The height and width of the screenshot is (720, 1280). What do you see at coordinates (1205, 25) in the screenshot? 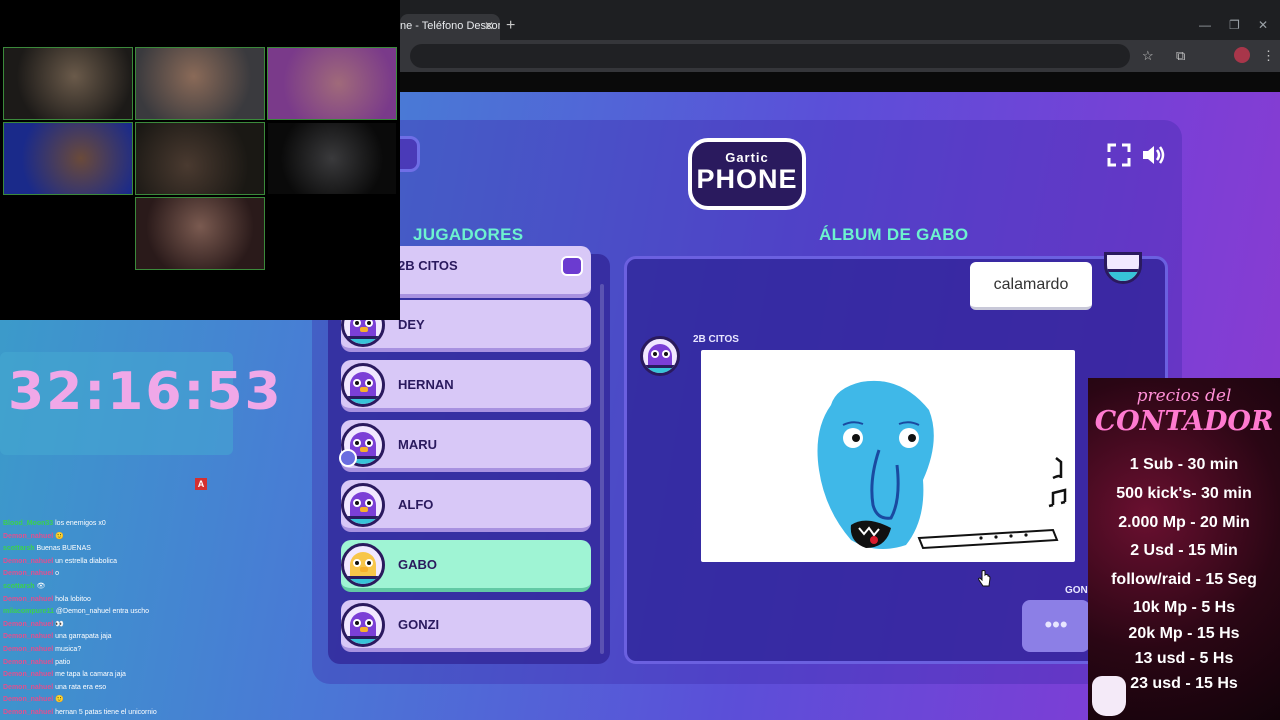
I see `minimize-icon: —` at bounding box center [1205, 25].